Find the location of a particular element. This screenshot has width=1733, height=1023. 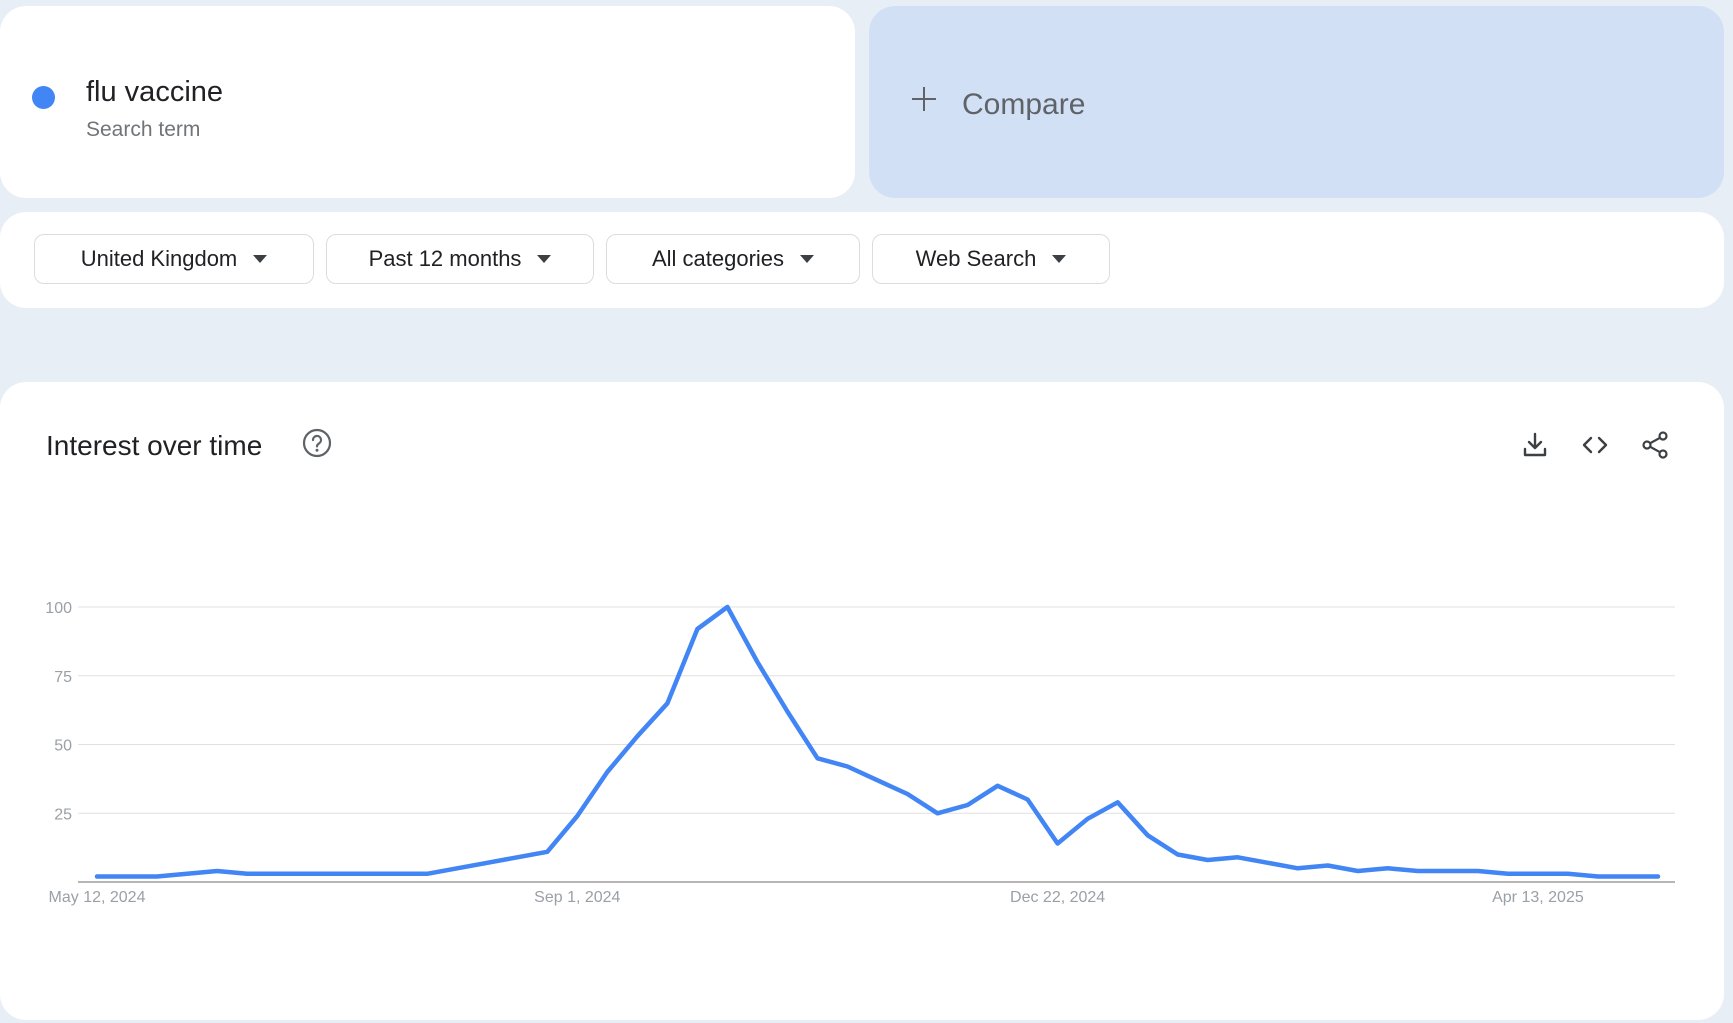

category-dropdown-label: All categories is located at coordinates (718, 258).